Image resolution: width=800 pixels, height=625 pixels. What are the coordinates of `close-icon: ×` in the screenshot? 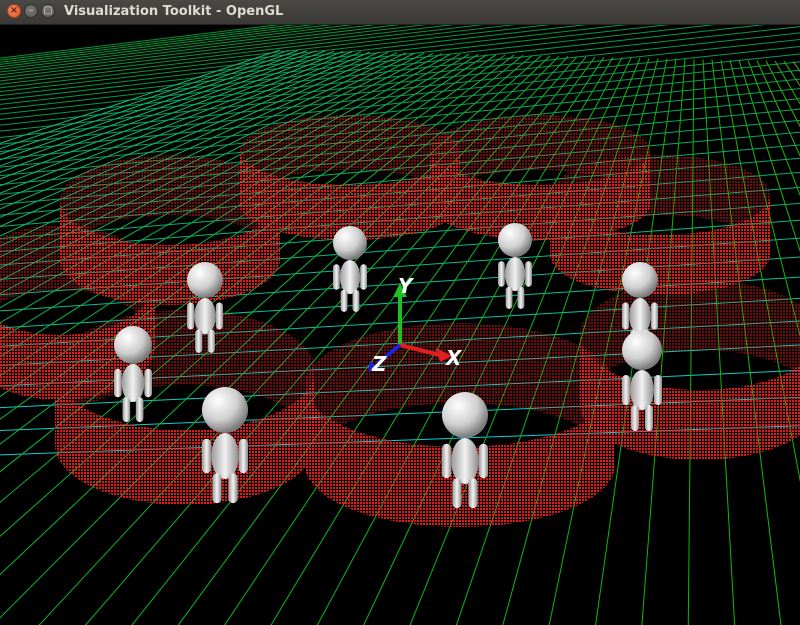 It's located at (14, 10).